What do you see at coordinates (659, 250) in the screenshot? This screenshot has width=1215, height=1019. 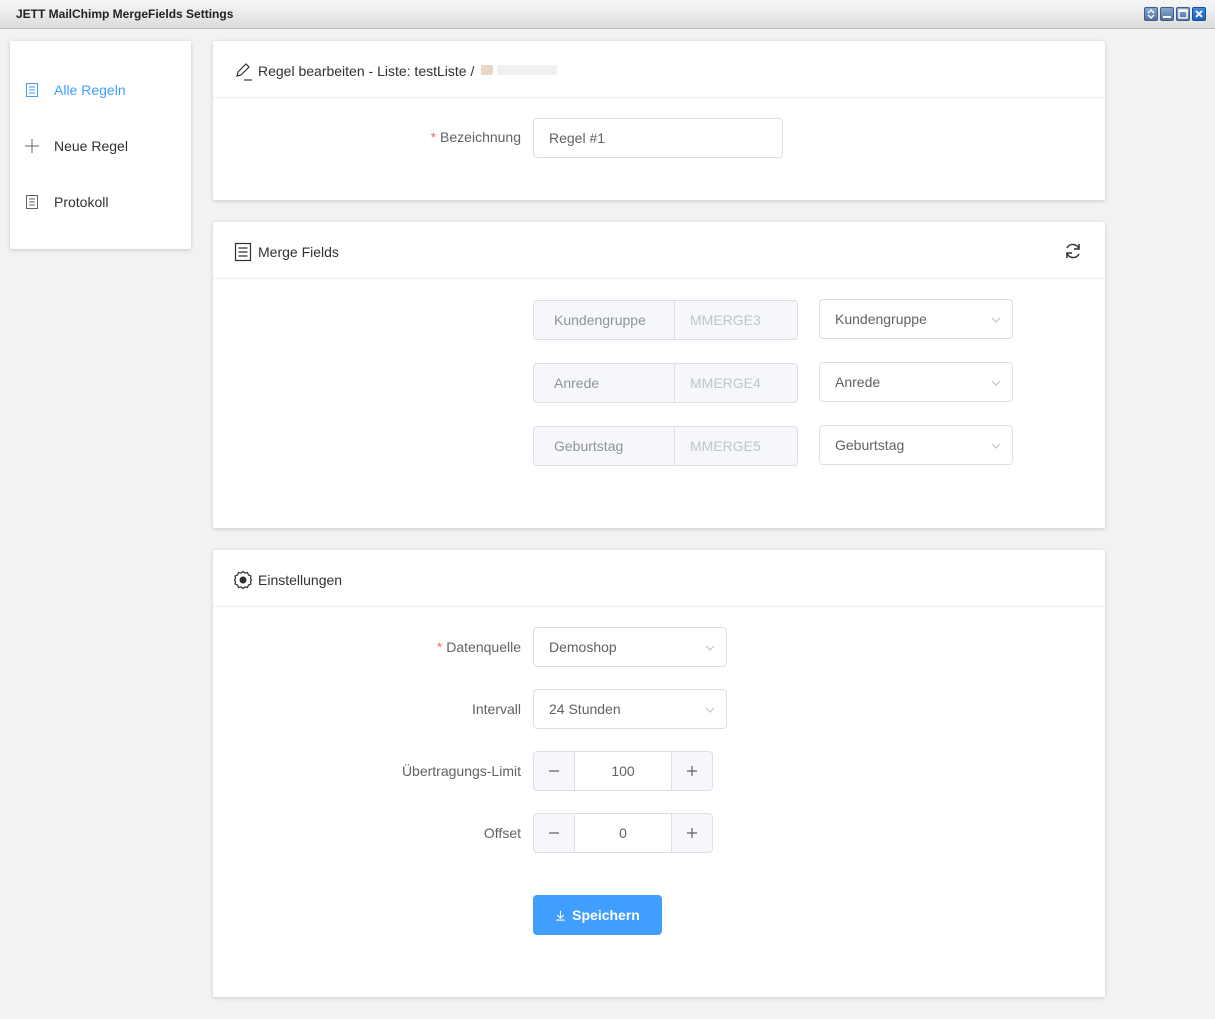 I see `merge-fields-header: Merge Fields` at bounding box center [659, 250].